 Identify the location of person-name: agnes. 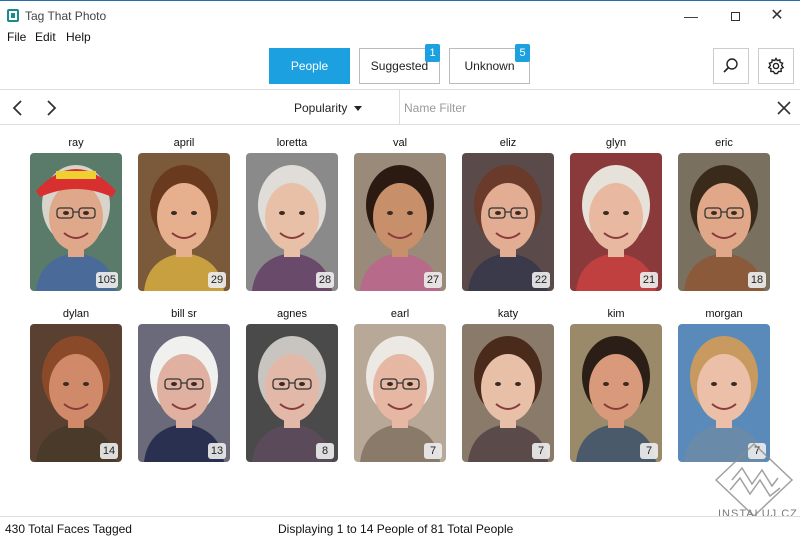
(292, 314).